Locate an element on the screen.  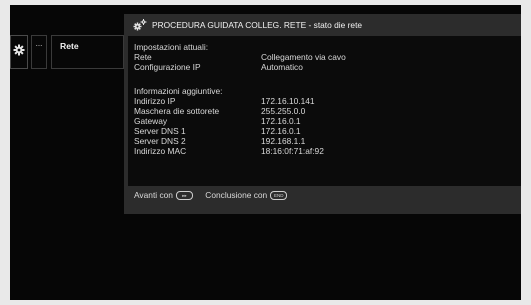
info-row-subnet-mask: Maschera die sottorete 255.255.0.0 is located at coordinates (219, 111).